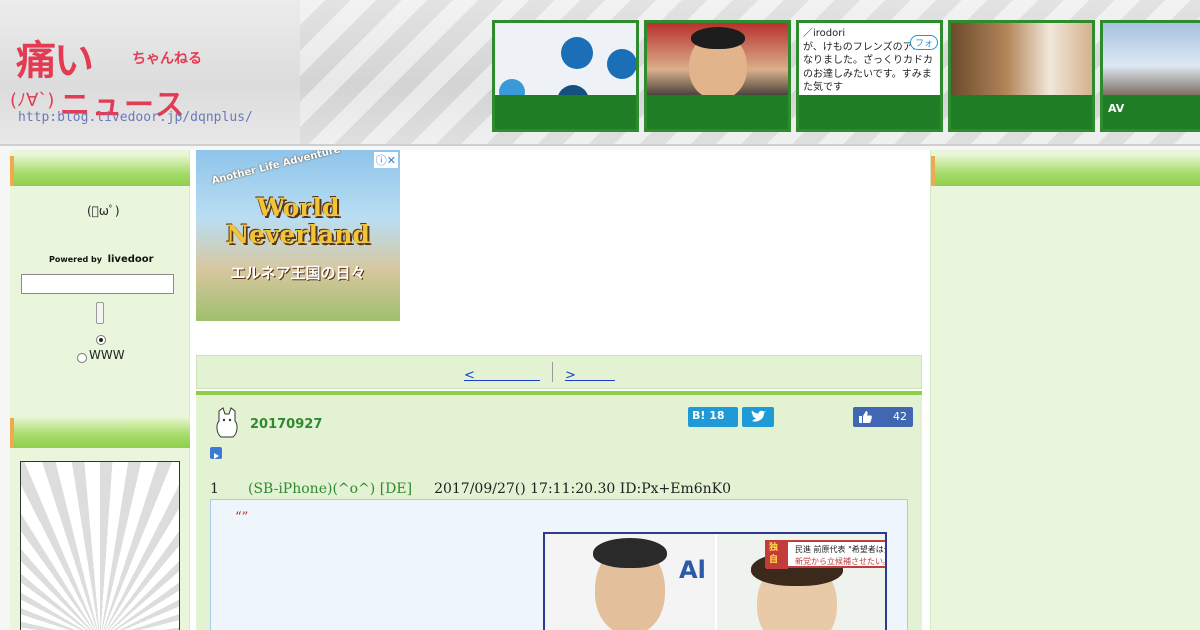 The image size is (1200, 630). I want to click on news-image-left-text: Al, so click(692, 570).